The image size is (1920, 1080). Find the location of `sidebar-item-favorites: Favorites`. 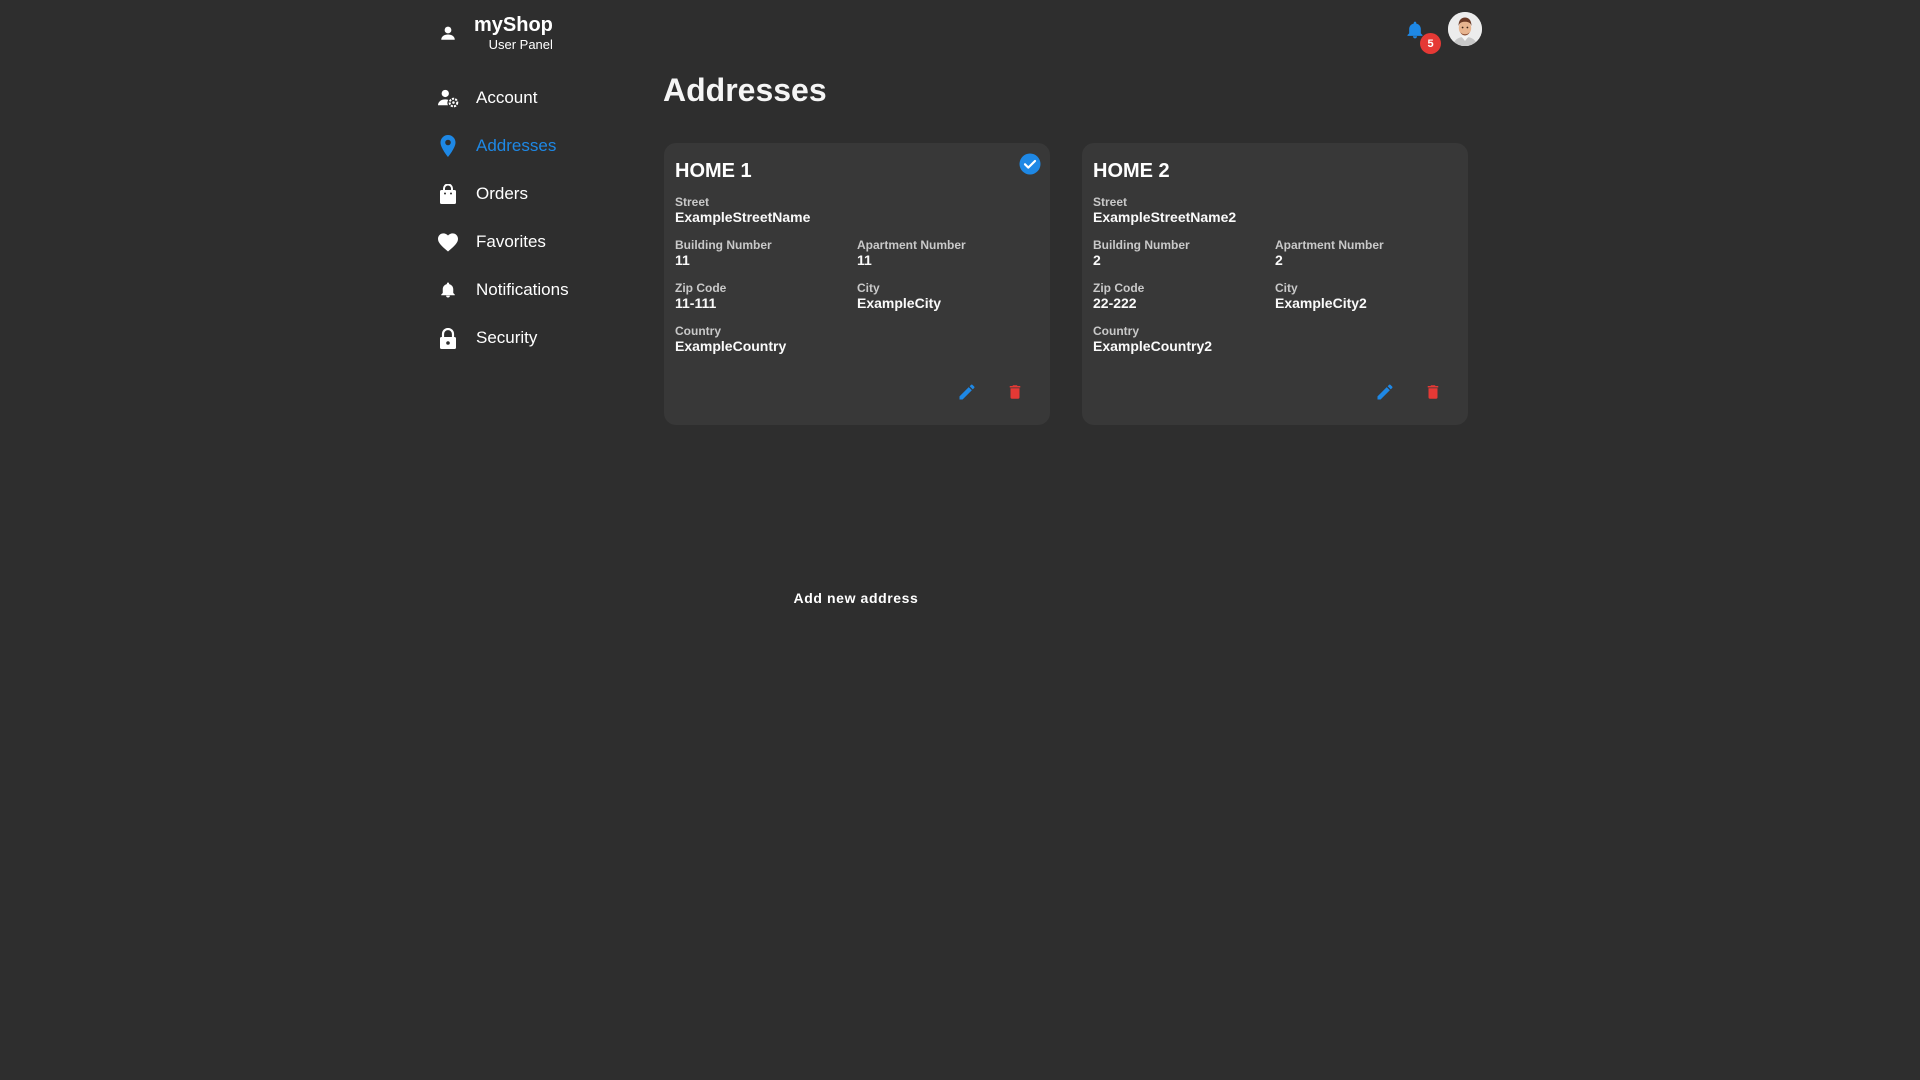

sidebar-item-favorites: Favorites is located at coordinates (545, 242).